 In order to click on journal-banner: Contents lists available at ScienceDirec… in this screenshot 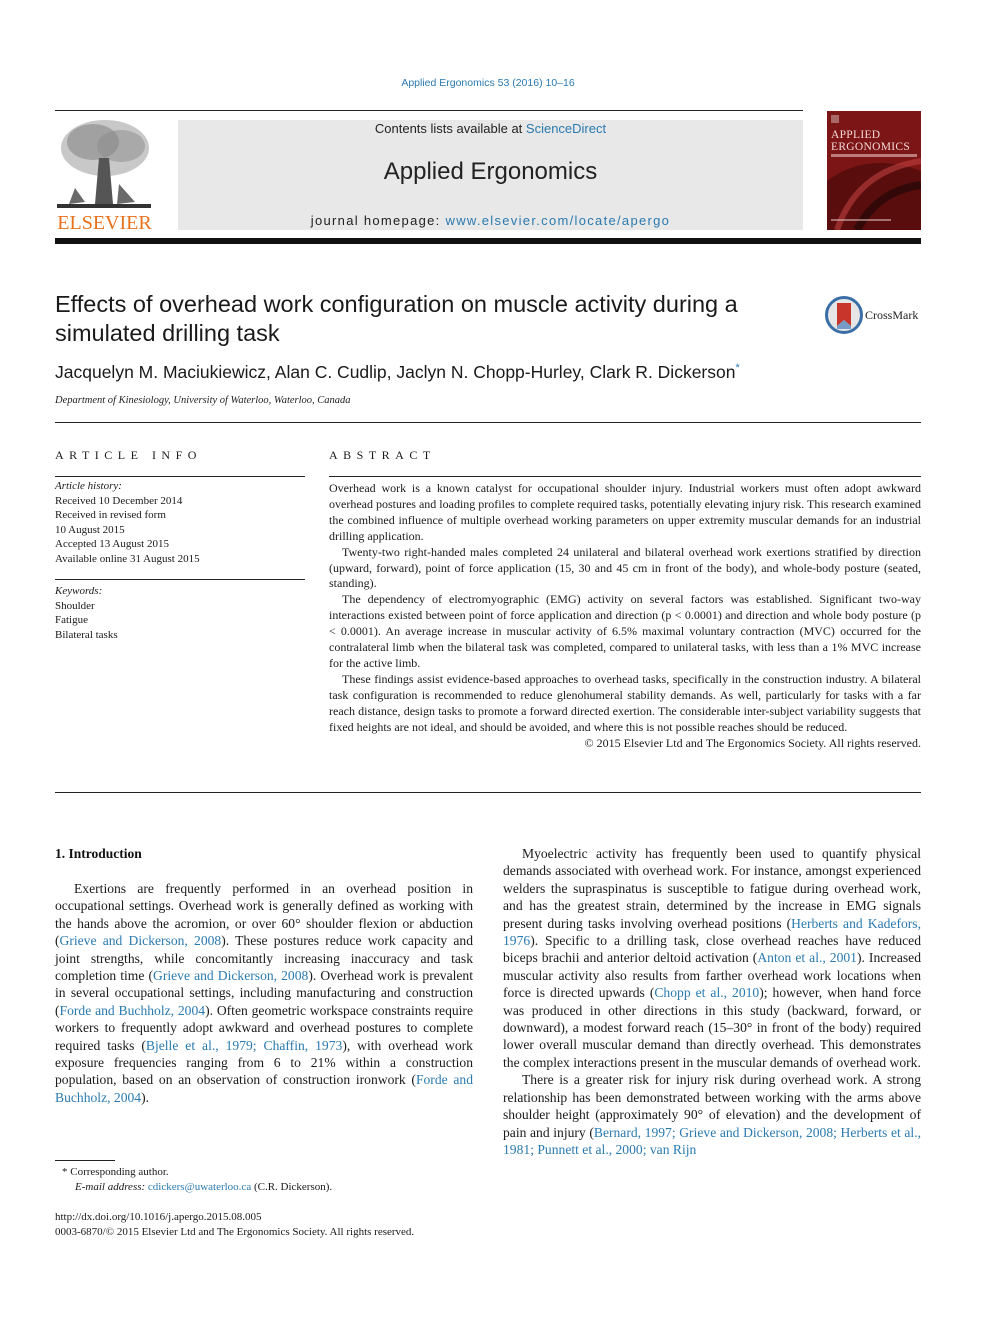, I will do `click(490, 175)`.